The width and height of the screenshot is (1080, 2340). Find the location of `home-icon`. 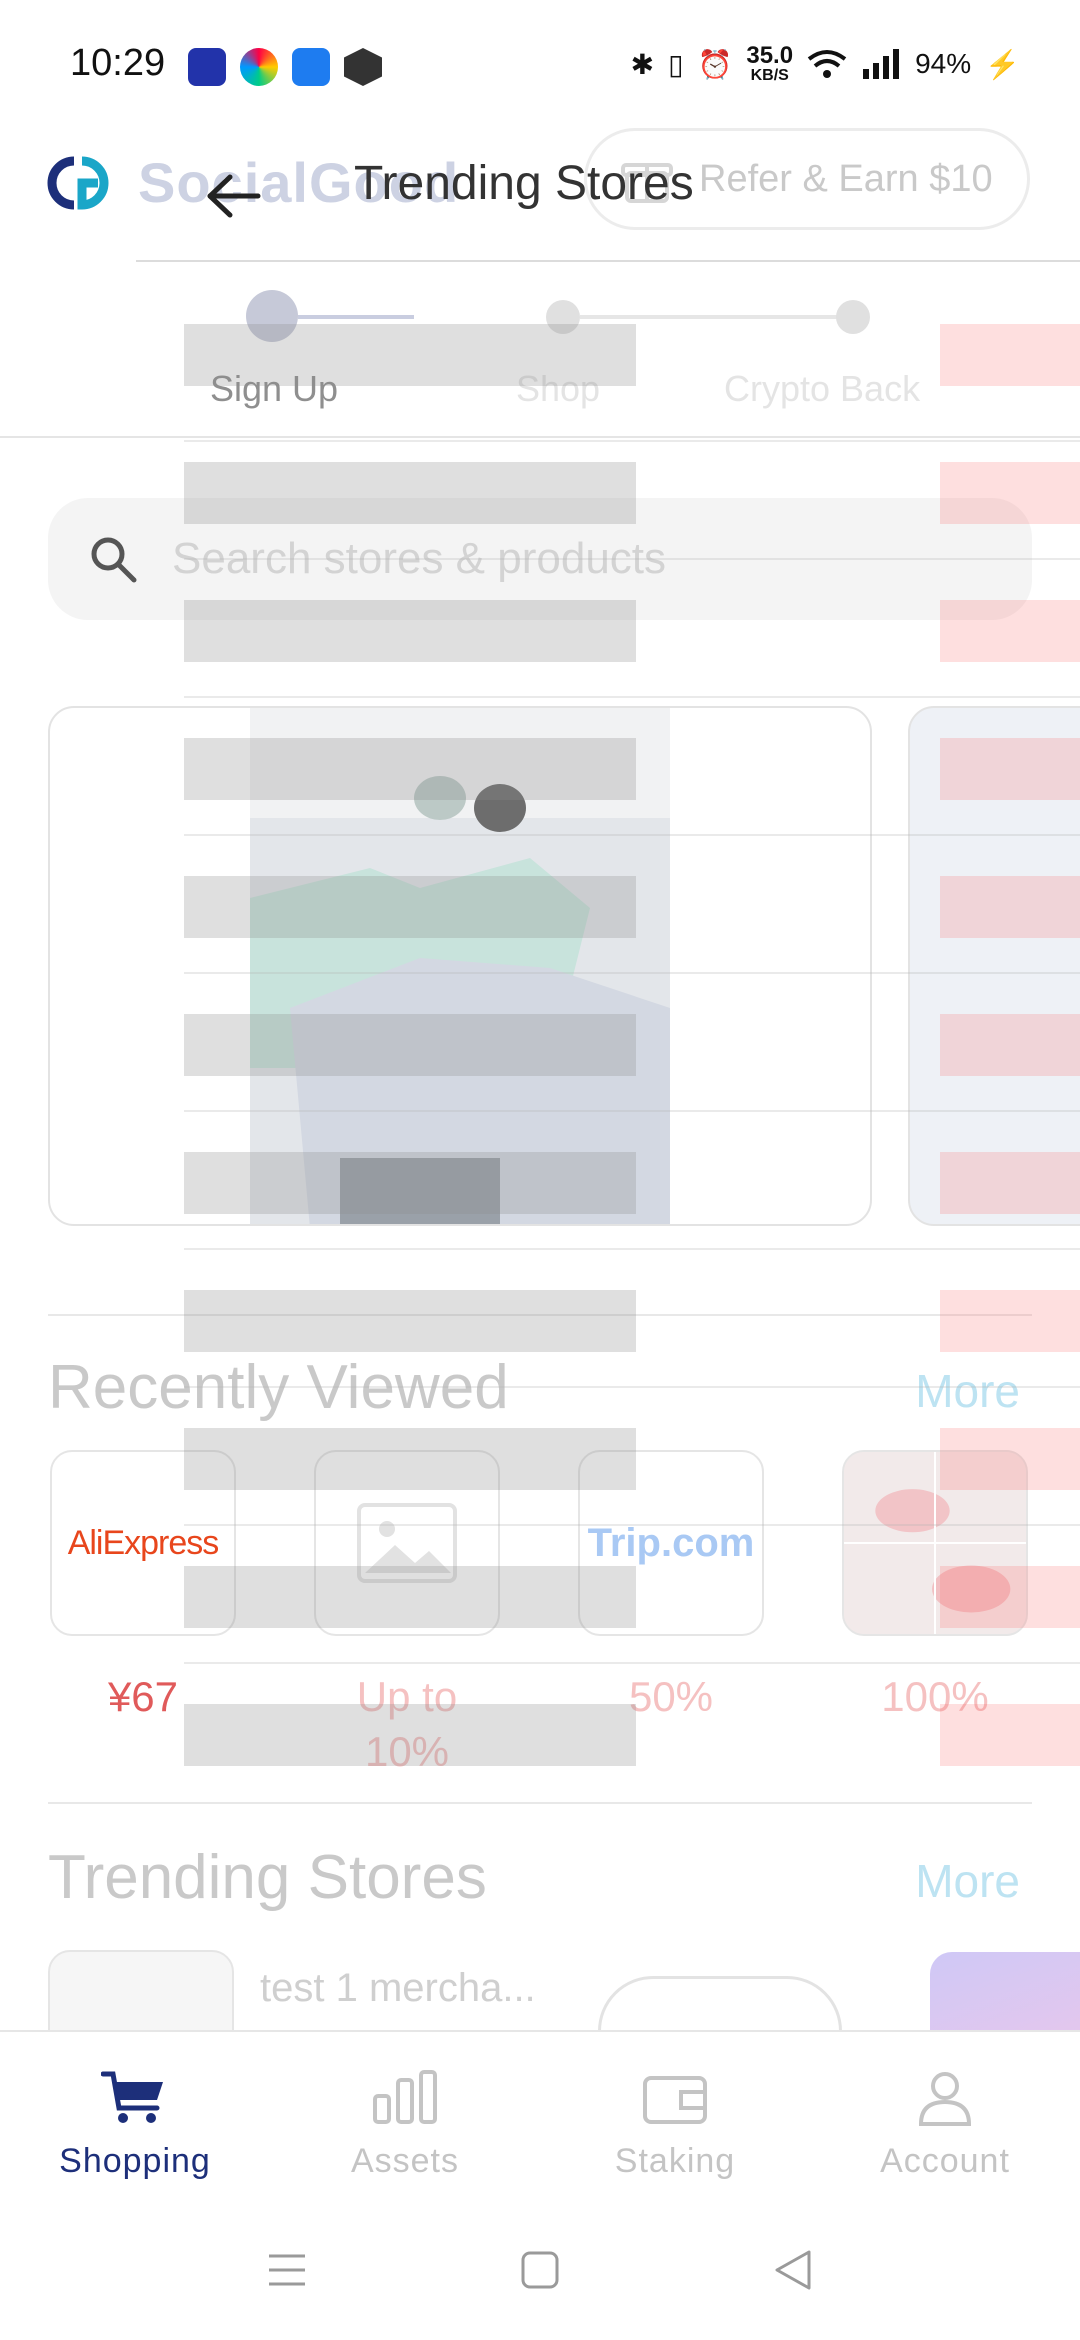

home-icon is located at coordinates (540, 2270).